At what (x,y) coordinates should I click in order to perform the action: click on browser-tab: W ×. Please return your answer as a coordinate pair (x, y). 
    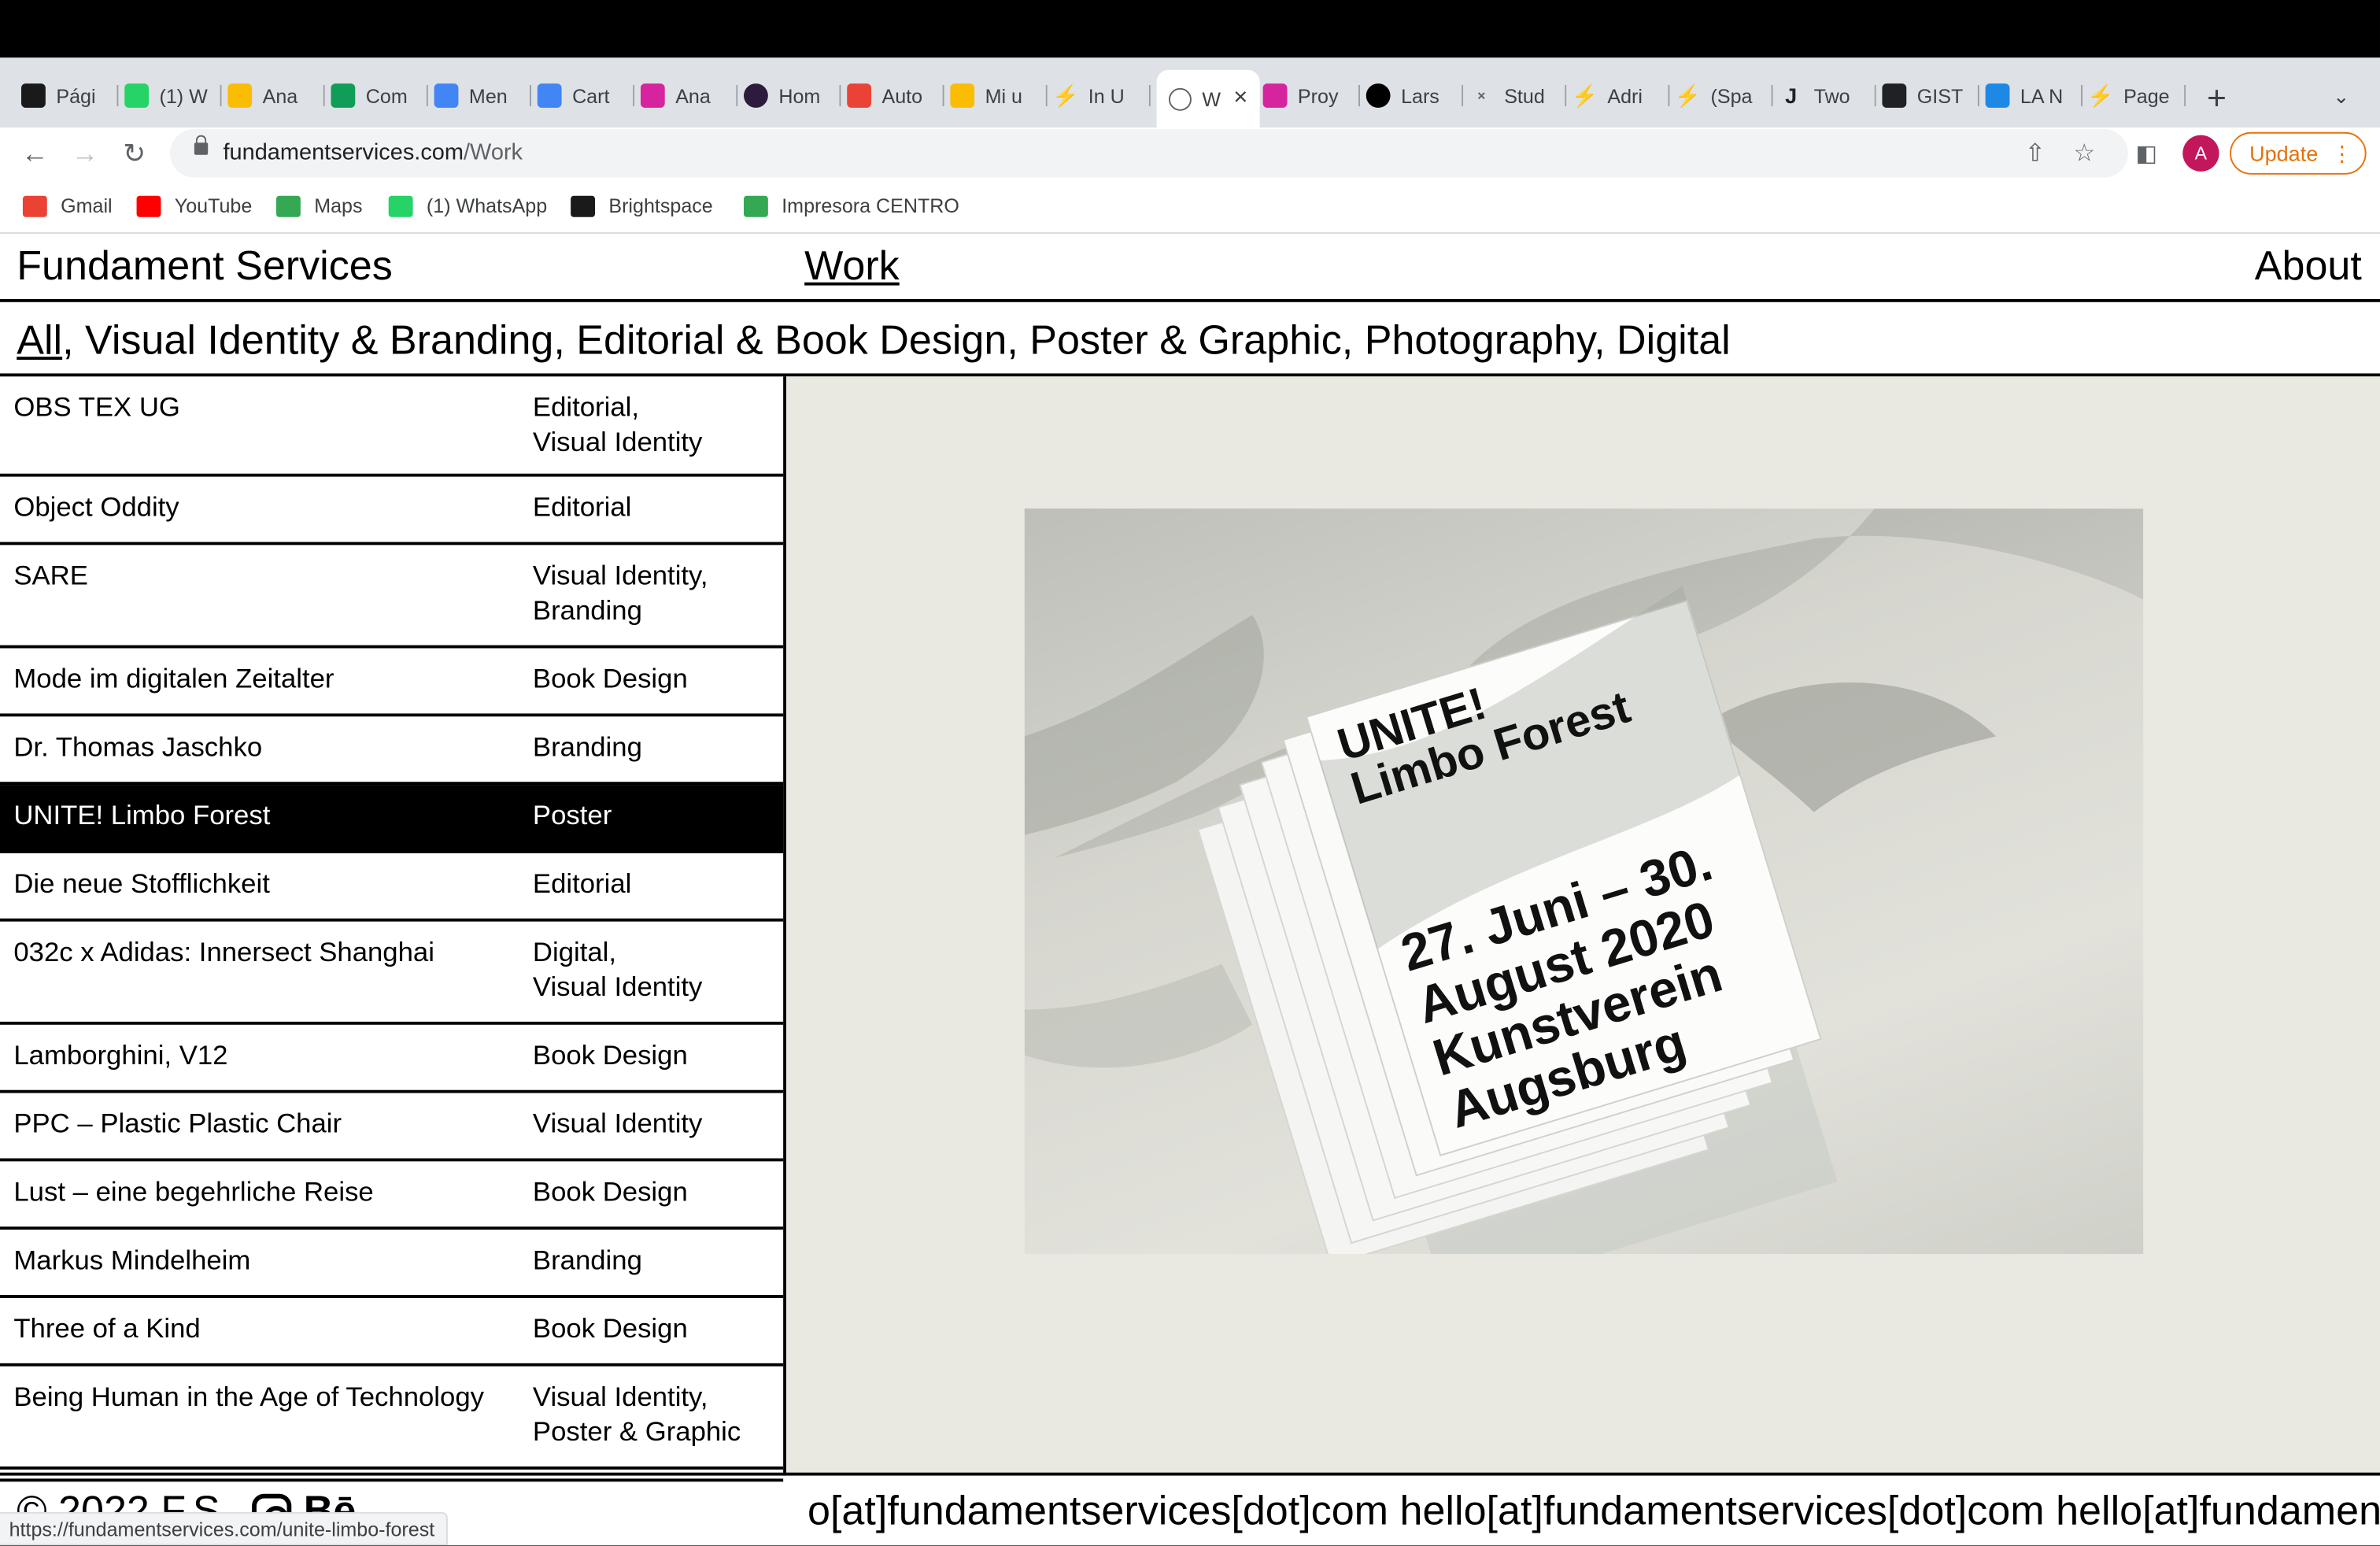
    Looking at the image, I should click on (1208, 98).